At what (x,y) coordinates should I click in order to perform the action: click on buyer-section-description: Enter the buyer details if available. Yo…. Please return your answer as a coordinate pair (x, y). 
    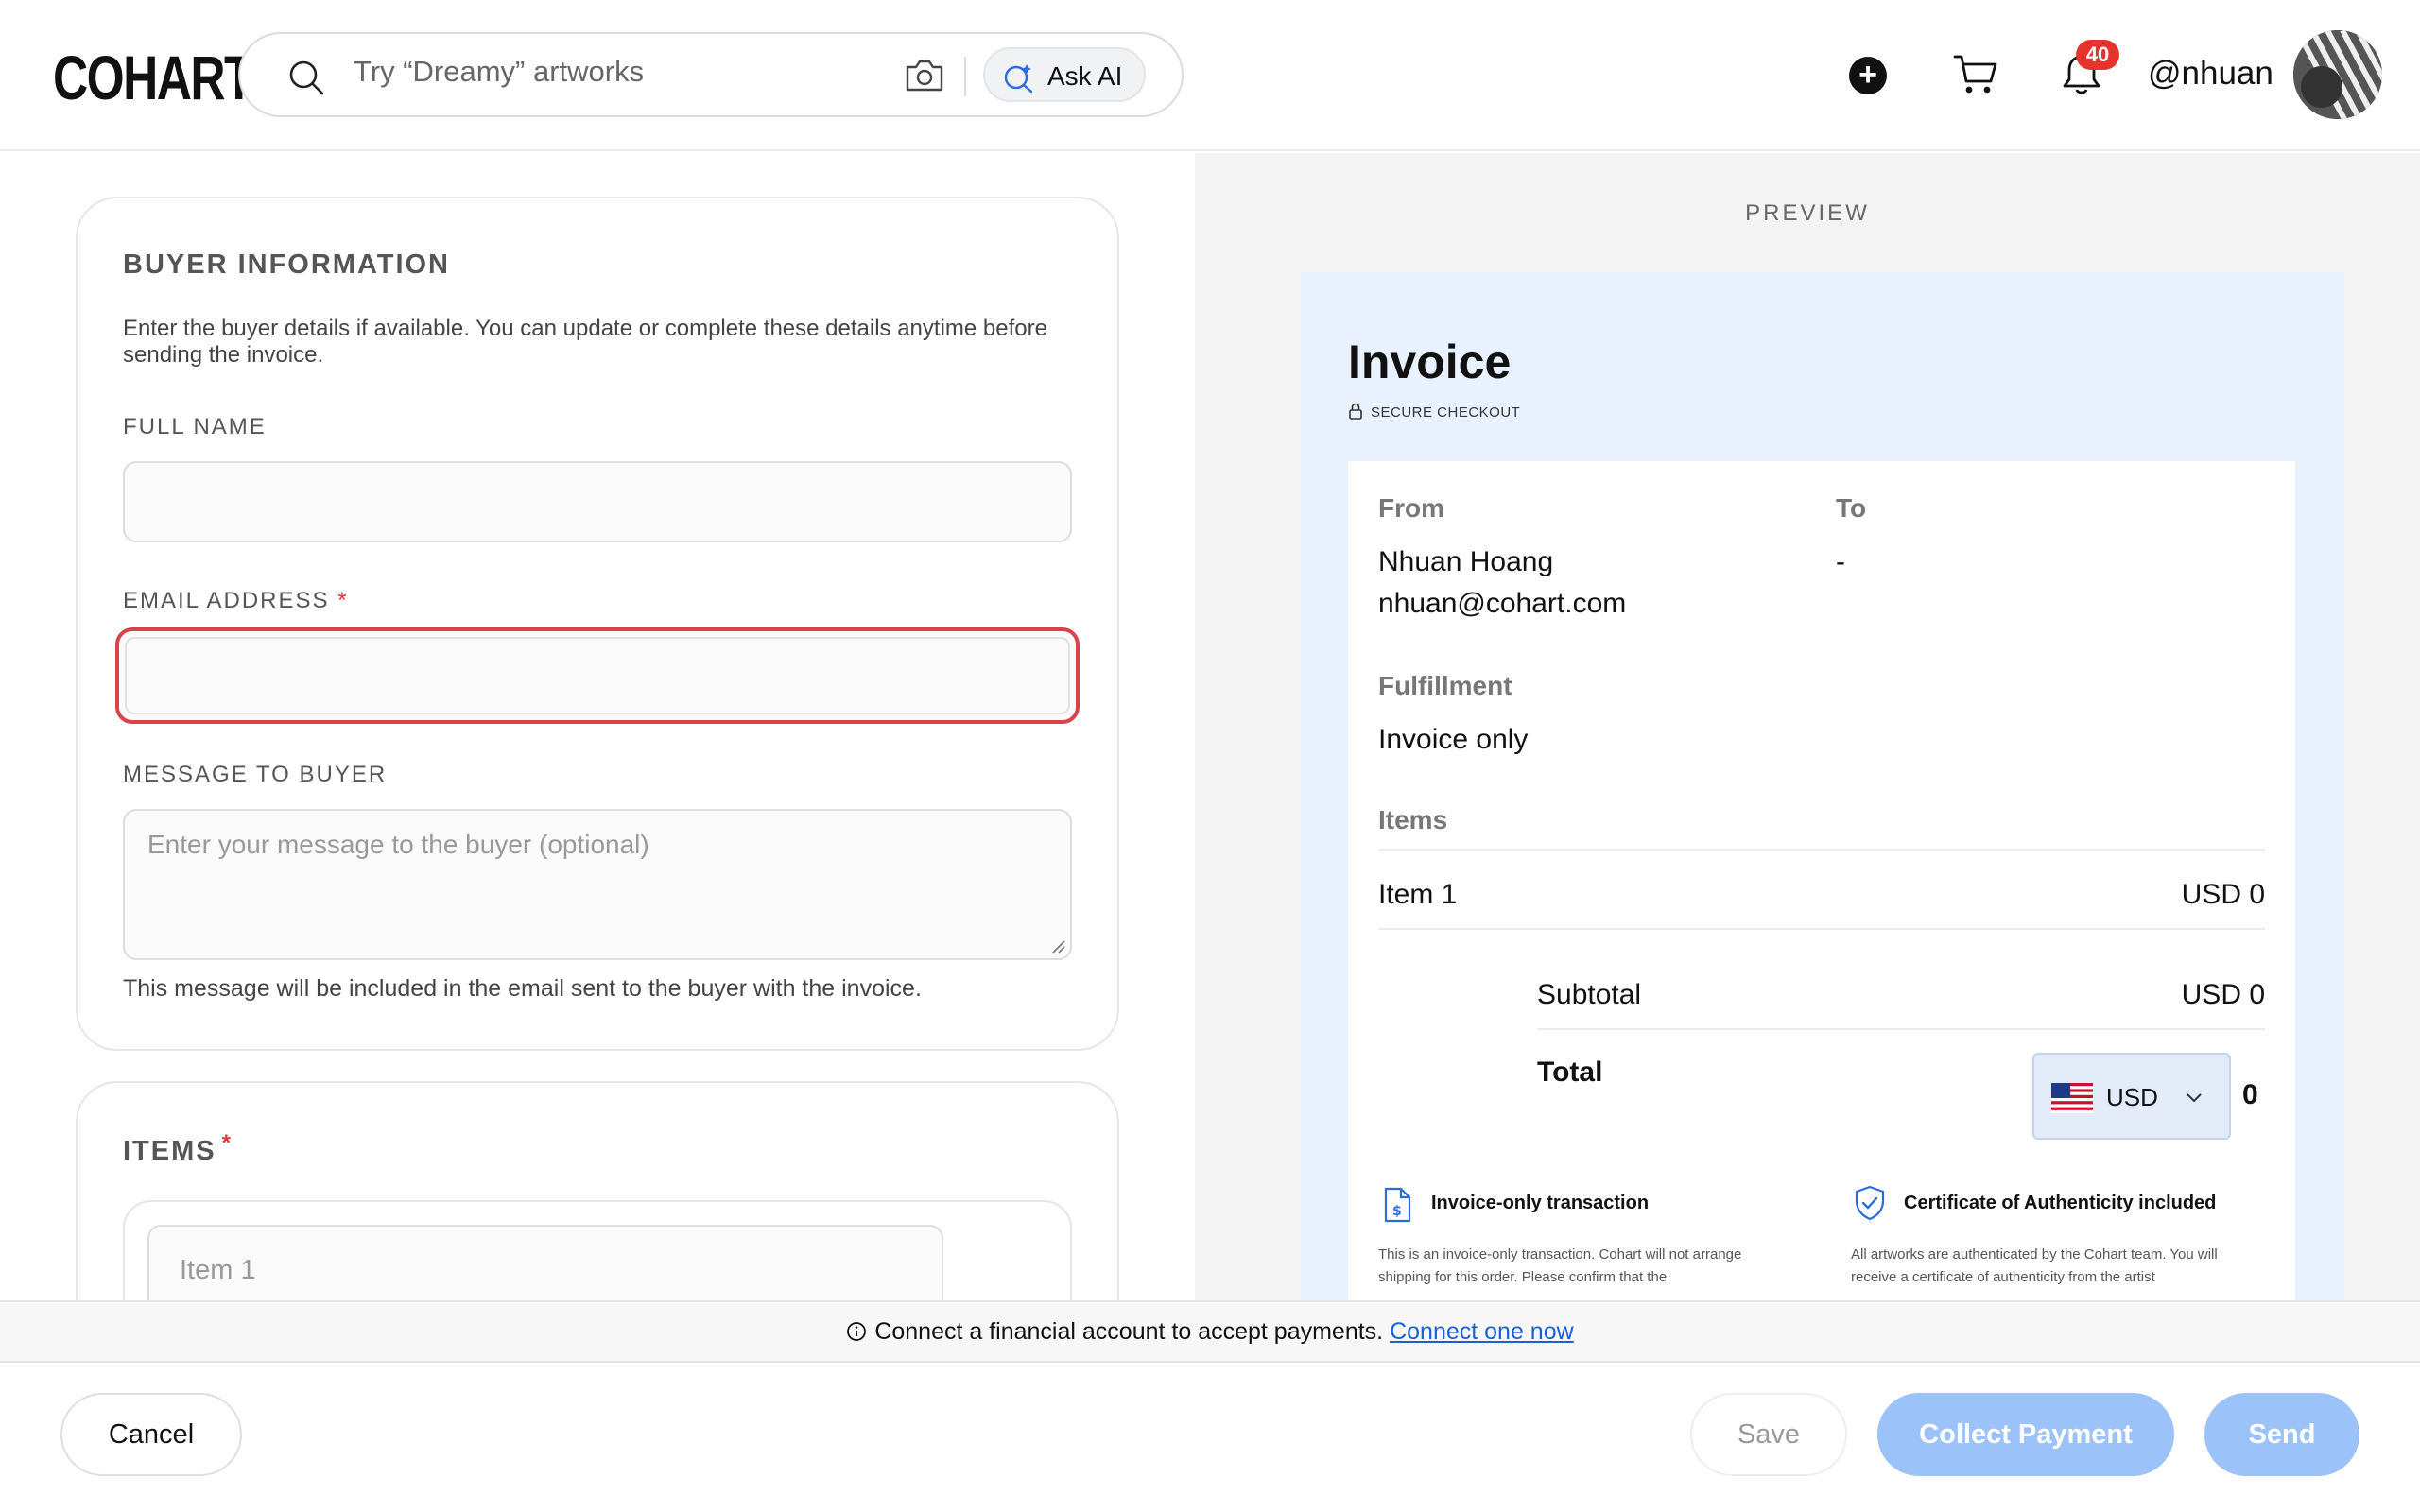
    Looking at the image, I should click on (585, 342).